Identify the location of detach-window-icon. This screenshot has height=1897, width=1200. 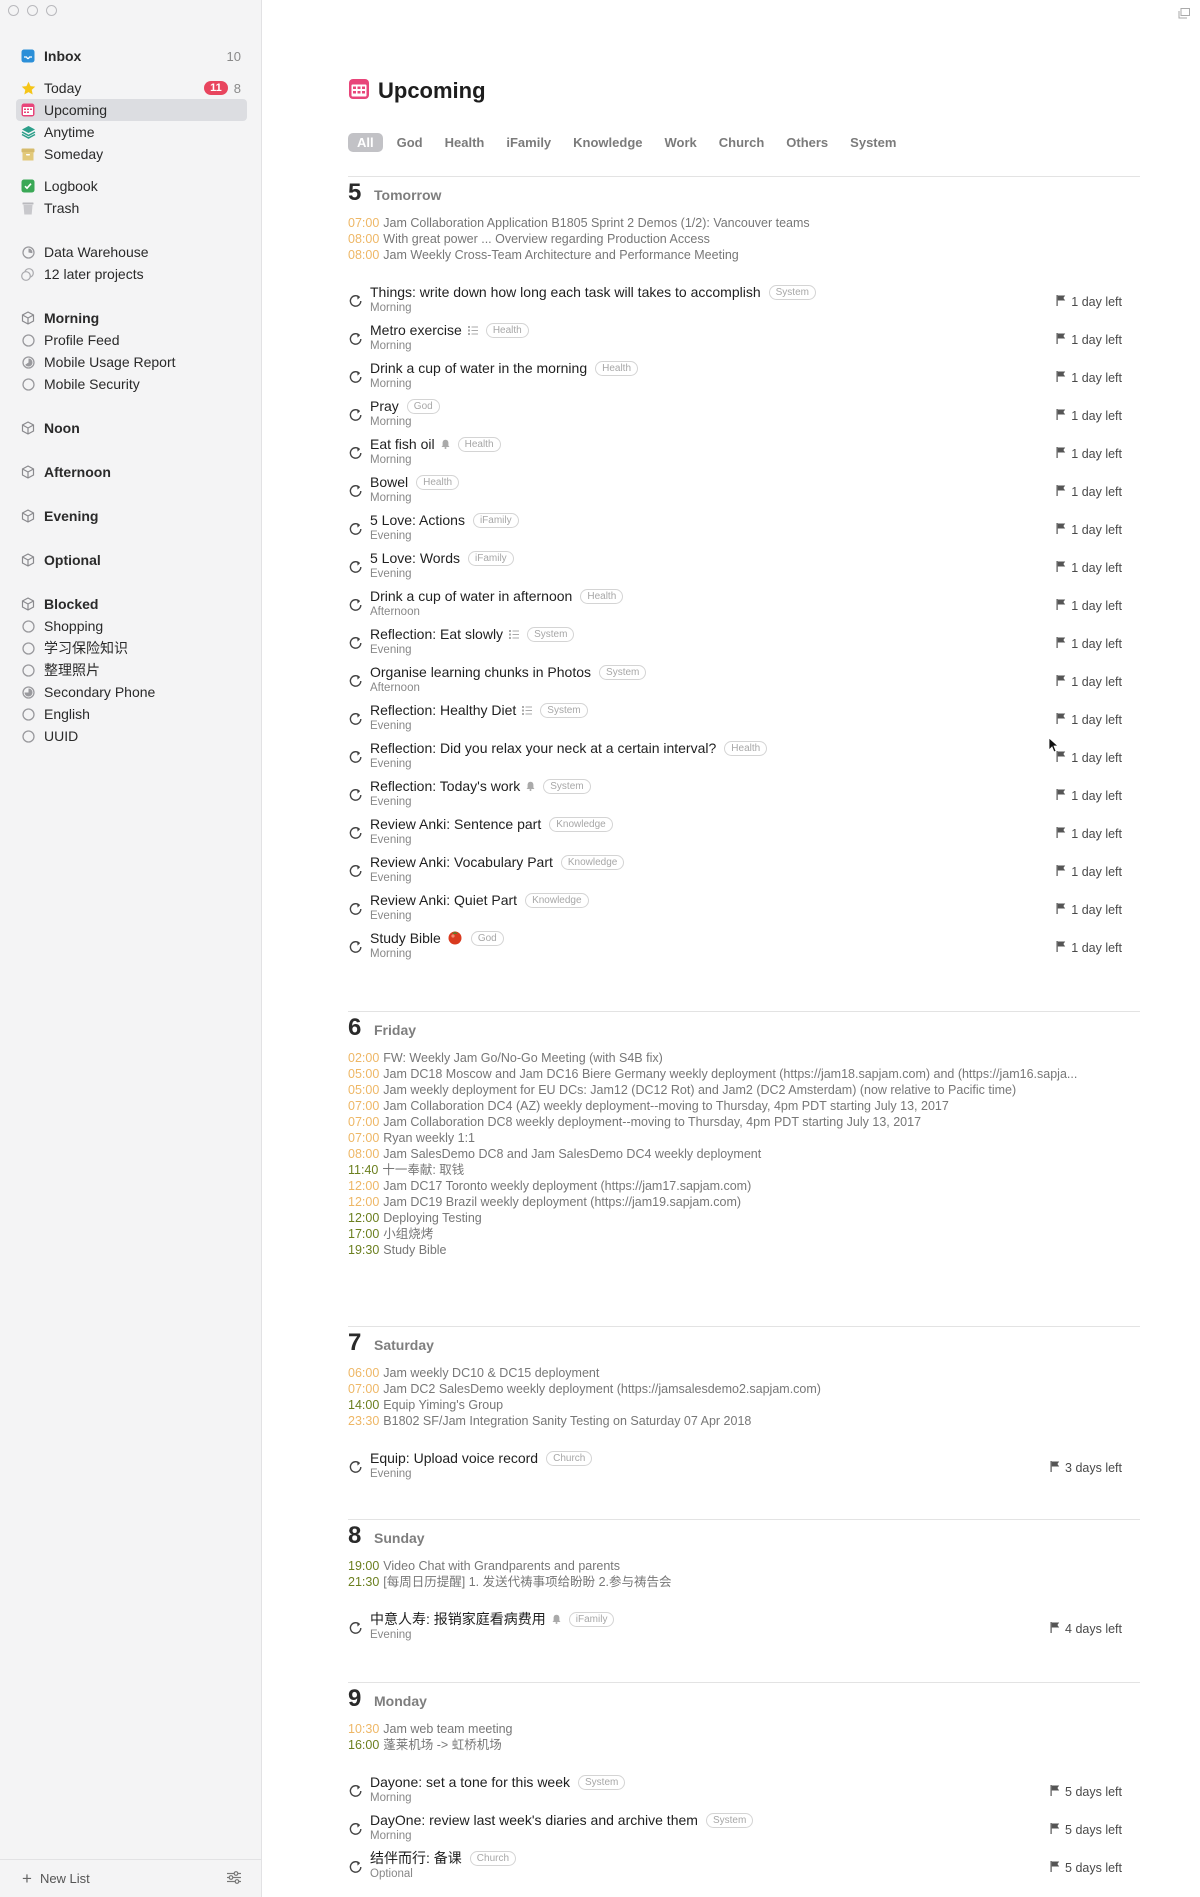
(1184, 12).